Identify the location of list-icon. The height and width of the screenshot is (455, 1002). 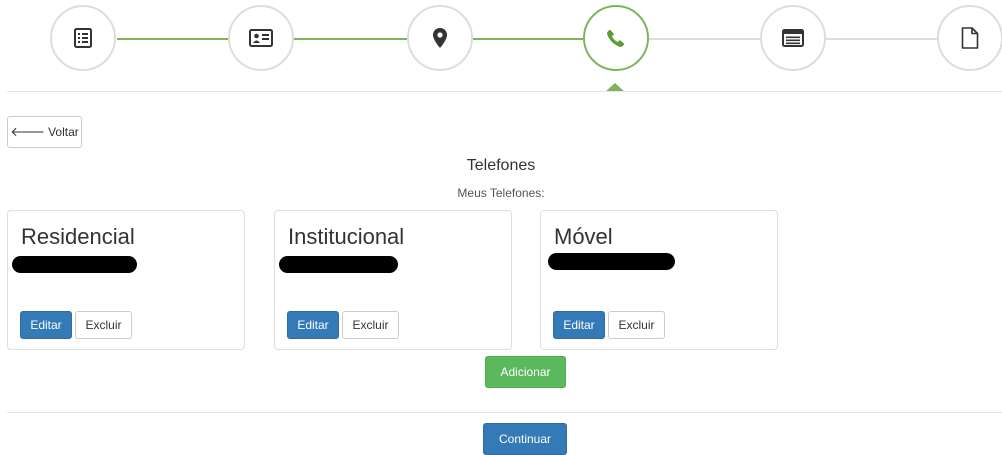
(83, 38).